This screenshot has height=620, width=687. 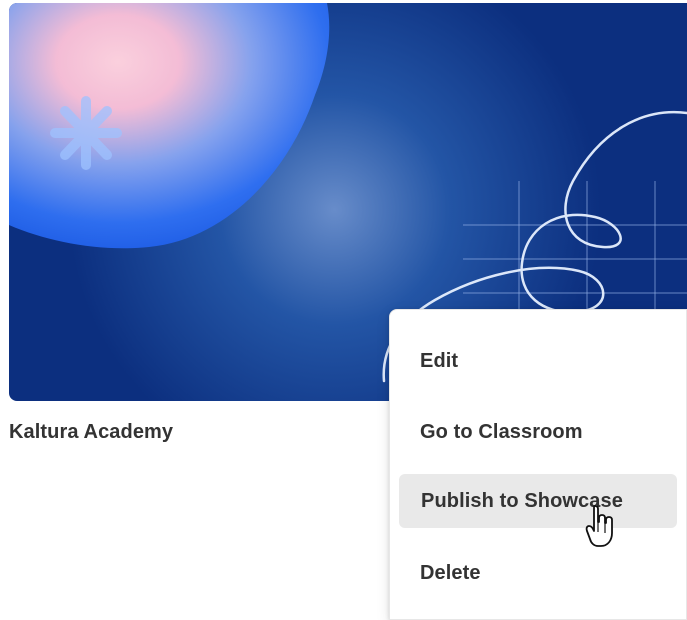 I want to click on menu-item-publish-to-showcase: Publish to Showcase, so click(x=538, y=501).